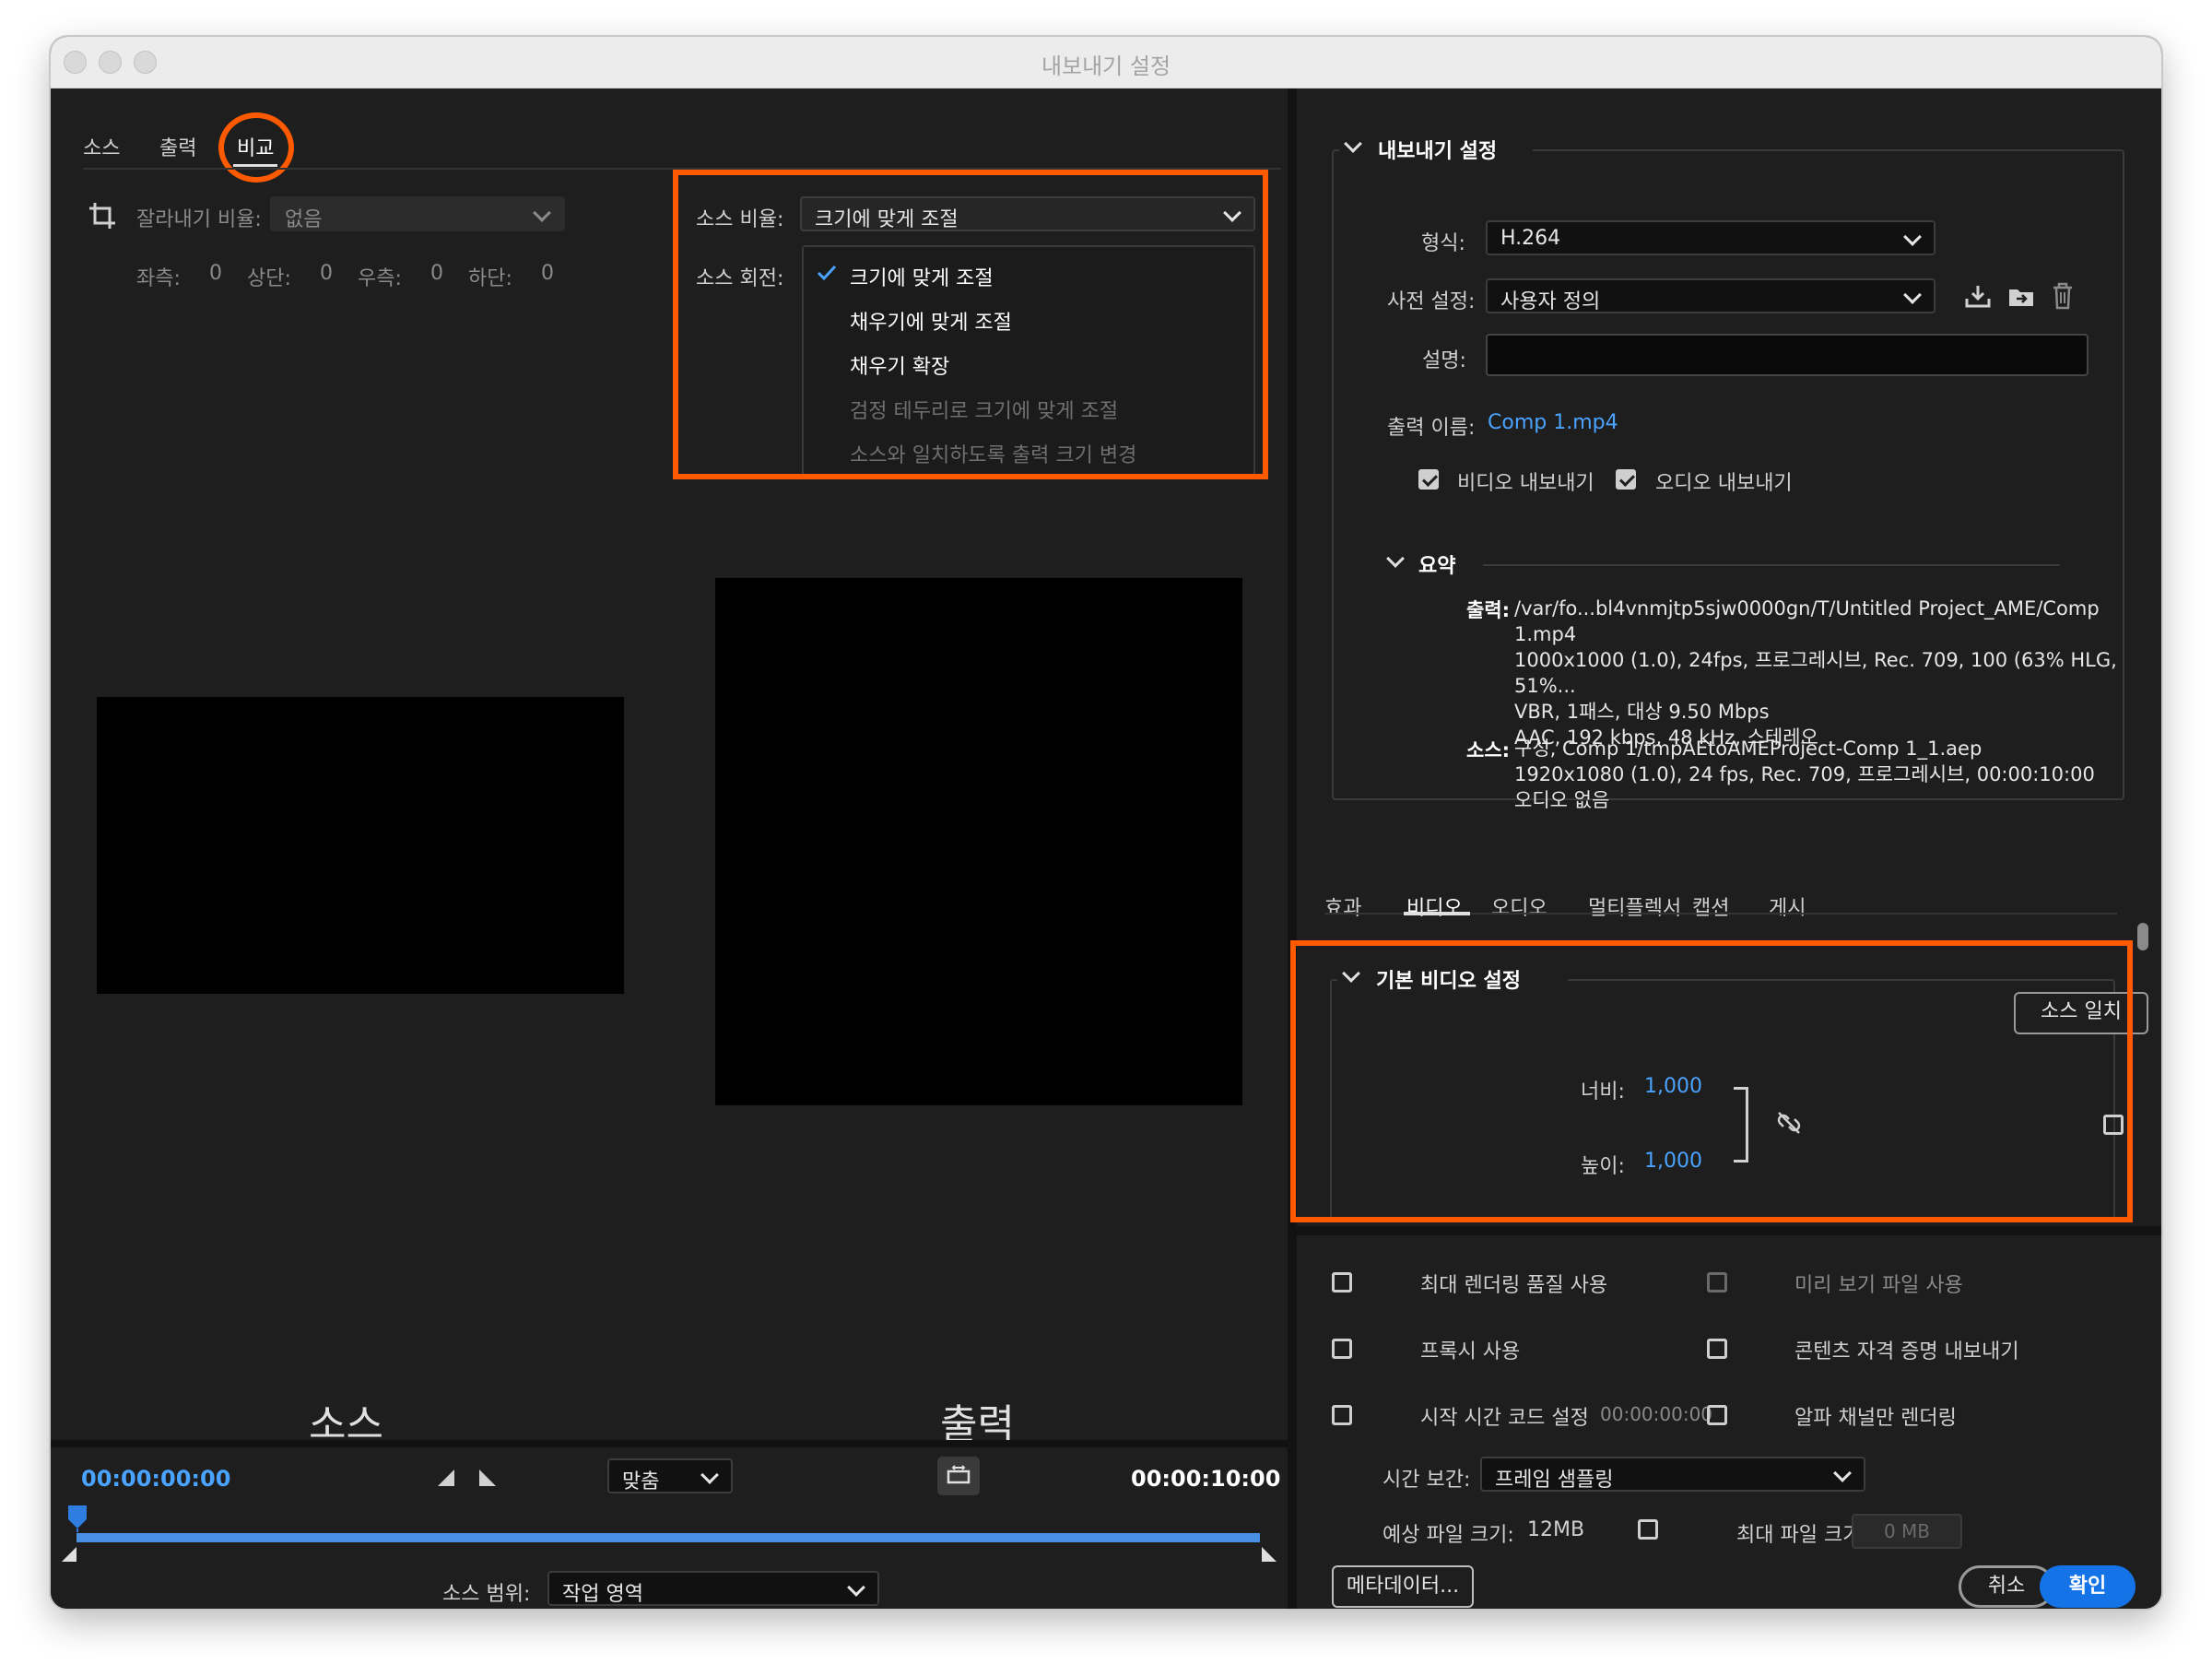 Image resolution: width=2212 pixels, height=1676 pixels. What do you see at coordinates (158, 279) in the screenshot?
I see `crop-left-label: 좌측:` at bounding box center [158, 279].